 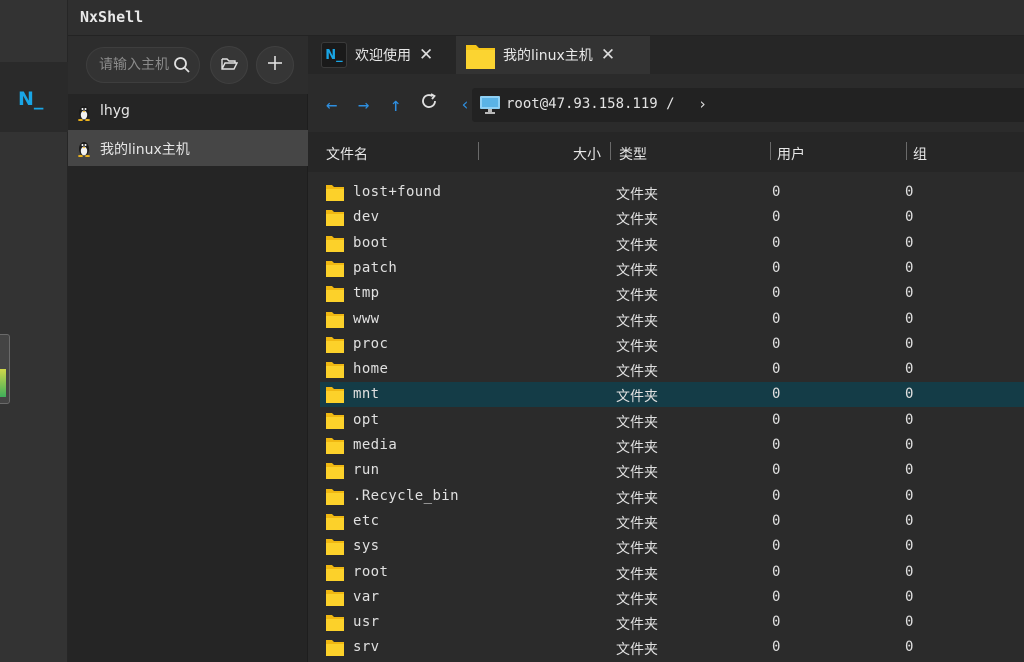 I want to click on file-name: boot, so click(x=371, y=243).